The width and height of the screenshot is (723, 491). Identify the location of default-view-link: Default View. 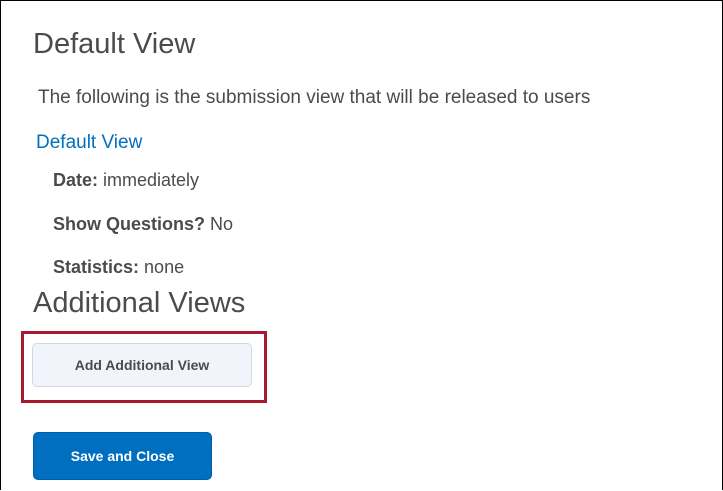
(89, 143).